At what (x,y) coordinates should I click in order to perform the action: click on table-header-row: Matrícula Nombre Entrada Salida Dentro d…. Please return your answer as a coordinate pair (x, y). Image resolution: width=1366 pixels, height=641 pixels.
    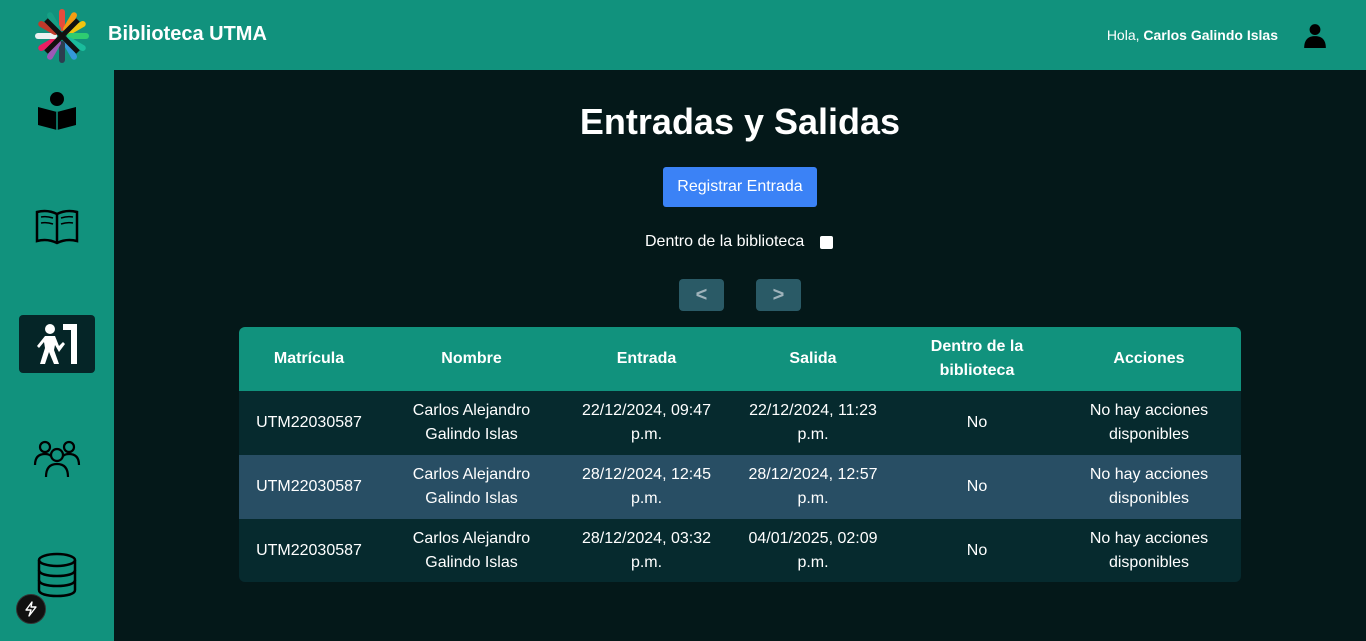
    Looking at the image, I should click on (740, 359).